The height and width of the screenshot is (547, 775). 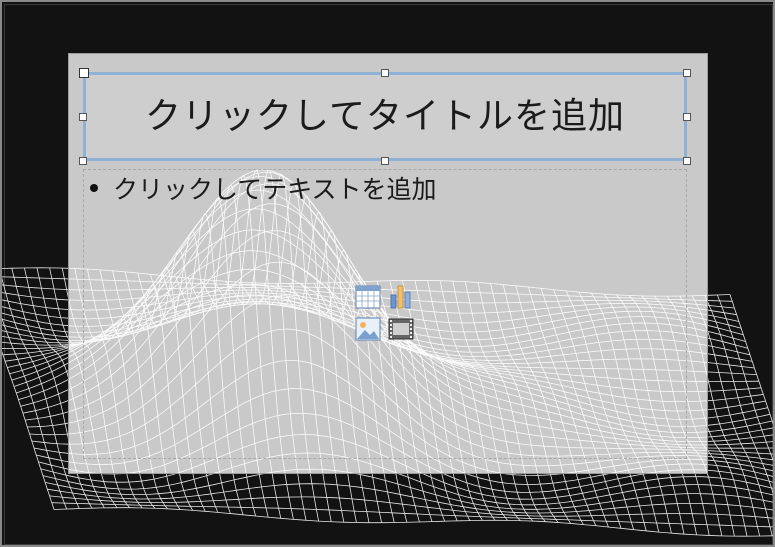 I want to click on body-placeholder-text: クリックしてテキストを追加, so click(x=275, y=188).